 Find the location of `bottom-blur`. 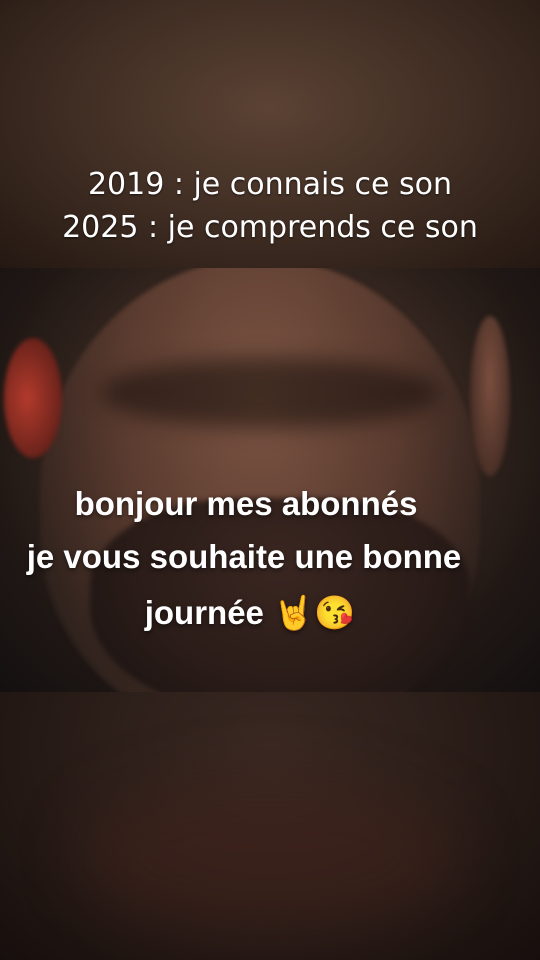

bottom-blur is located at coordinates (270, 855).